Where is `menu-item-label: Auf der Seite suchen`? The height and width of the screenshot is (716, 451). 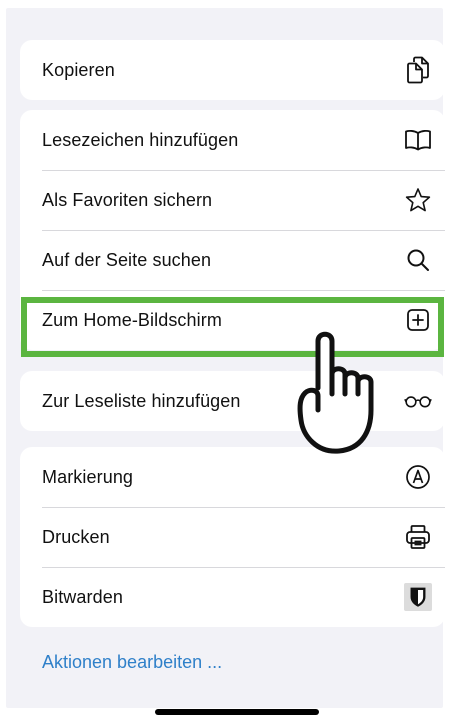 menu-item-label: Auf der Seite suchen is located at coordinates (127, 259).